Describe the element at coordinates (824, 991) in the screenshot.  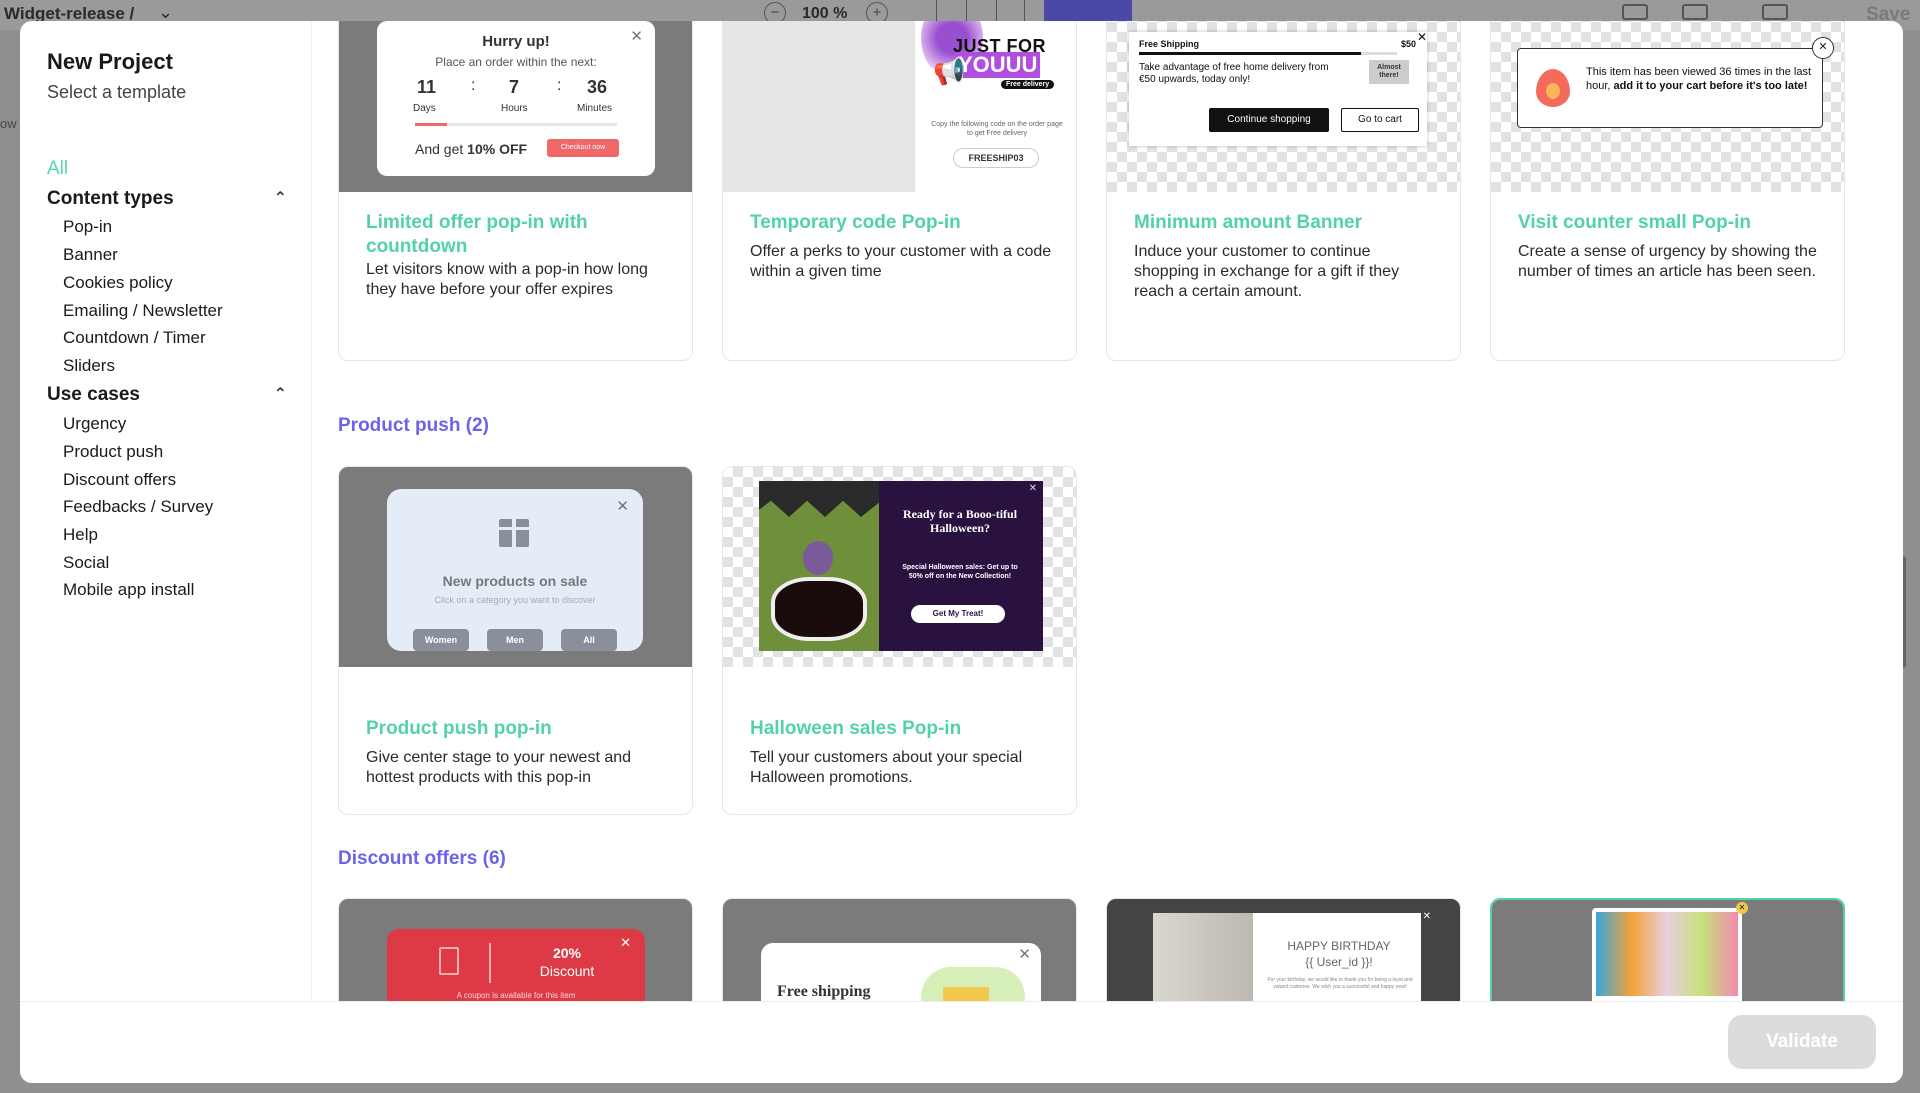
I see `preview-heading: Free shipping` at that location.